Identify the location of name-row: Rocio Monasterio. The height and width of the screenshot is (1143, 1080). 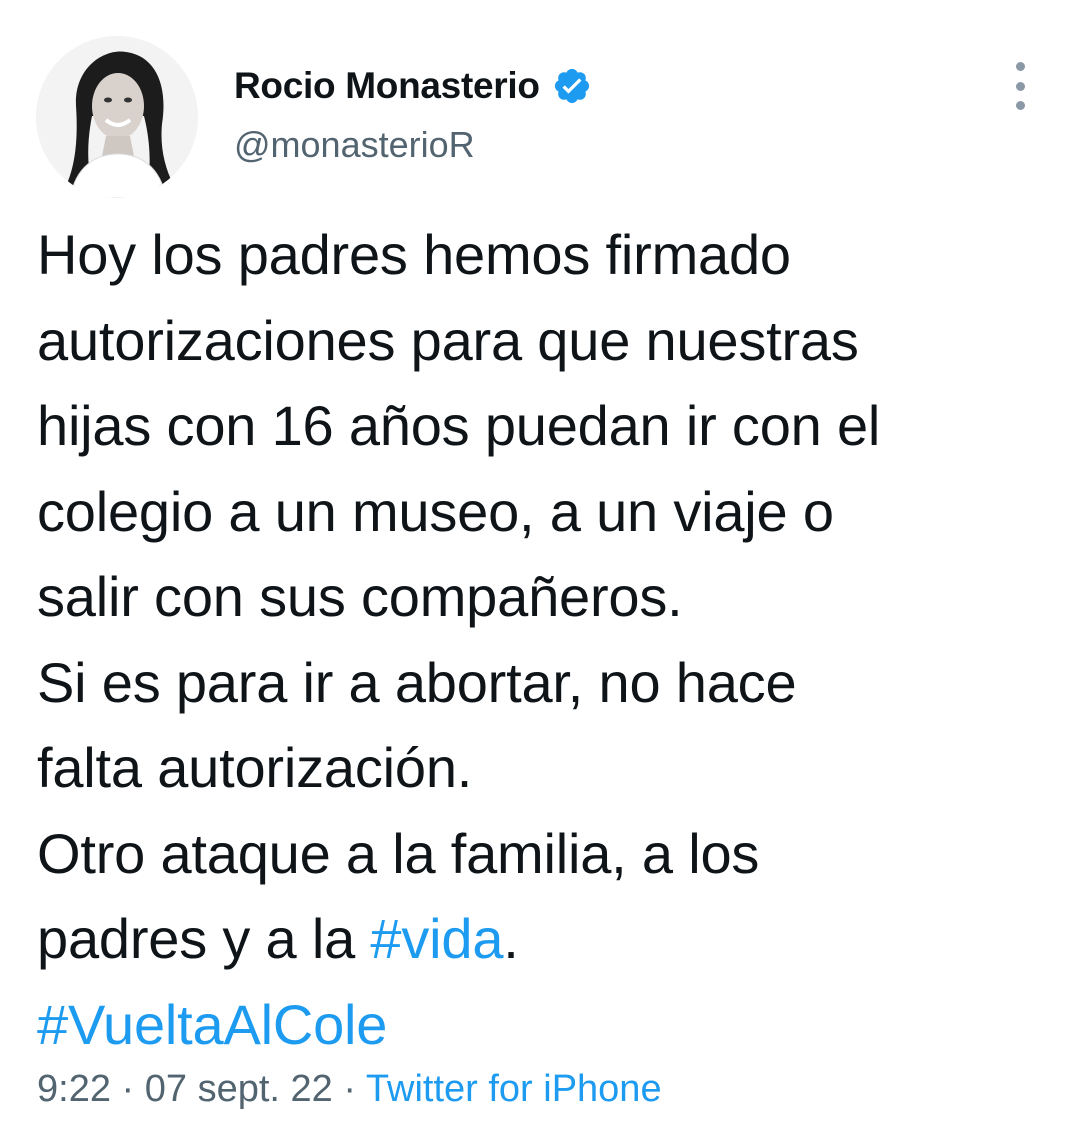
(413, 86).